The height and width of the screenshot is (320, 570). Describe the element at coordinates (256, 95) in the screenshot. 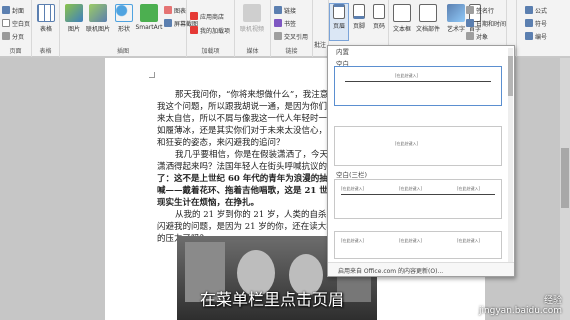

I see `doc-line: 那天我问你，“你将来想做什么”，我注意到` at that location.